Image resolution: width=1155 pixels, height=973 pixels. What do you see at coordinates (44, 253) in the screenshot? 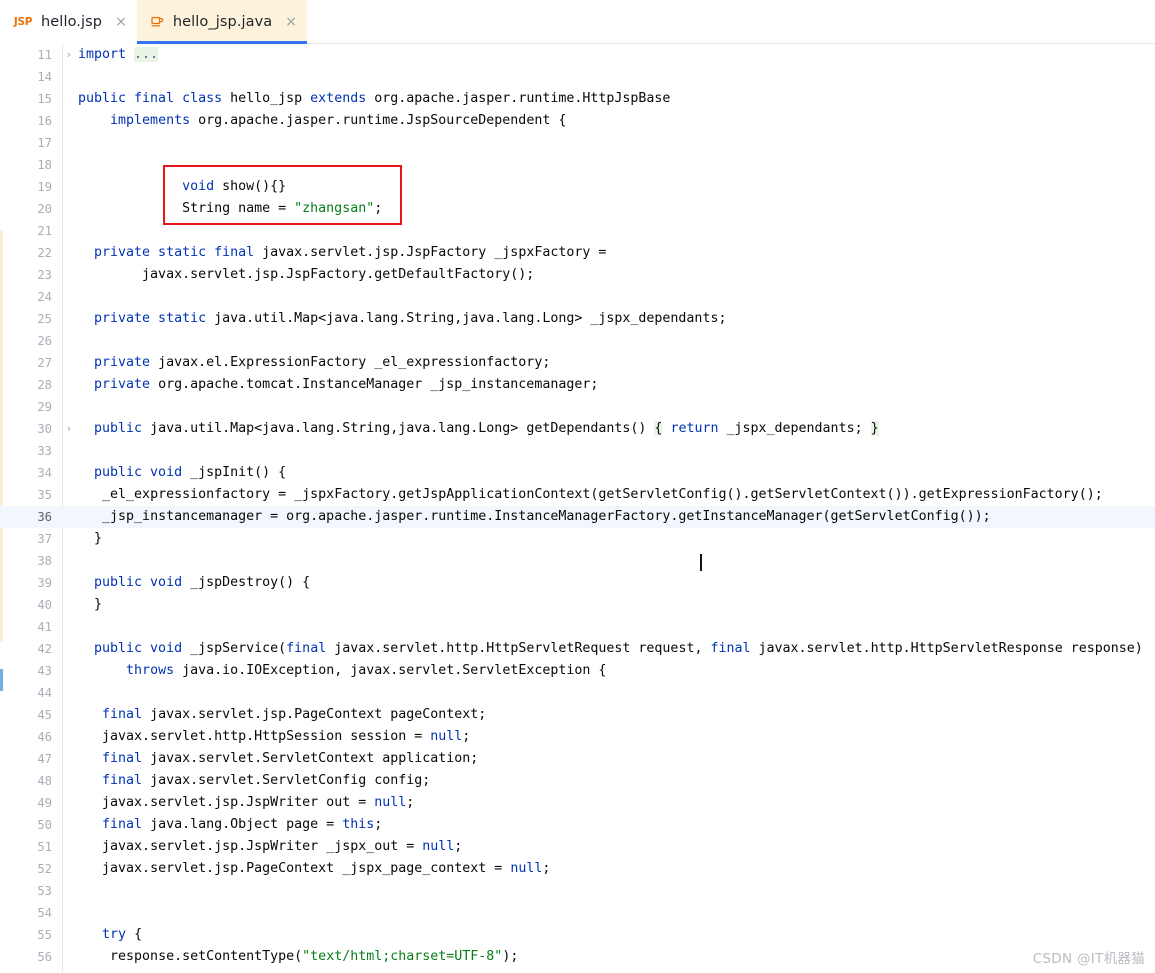
I see `line-number: 22` at bounding box center [44, 253].